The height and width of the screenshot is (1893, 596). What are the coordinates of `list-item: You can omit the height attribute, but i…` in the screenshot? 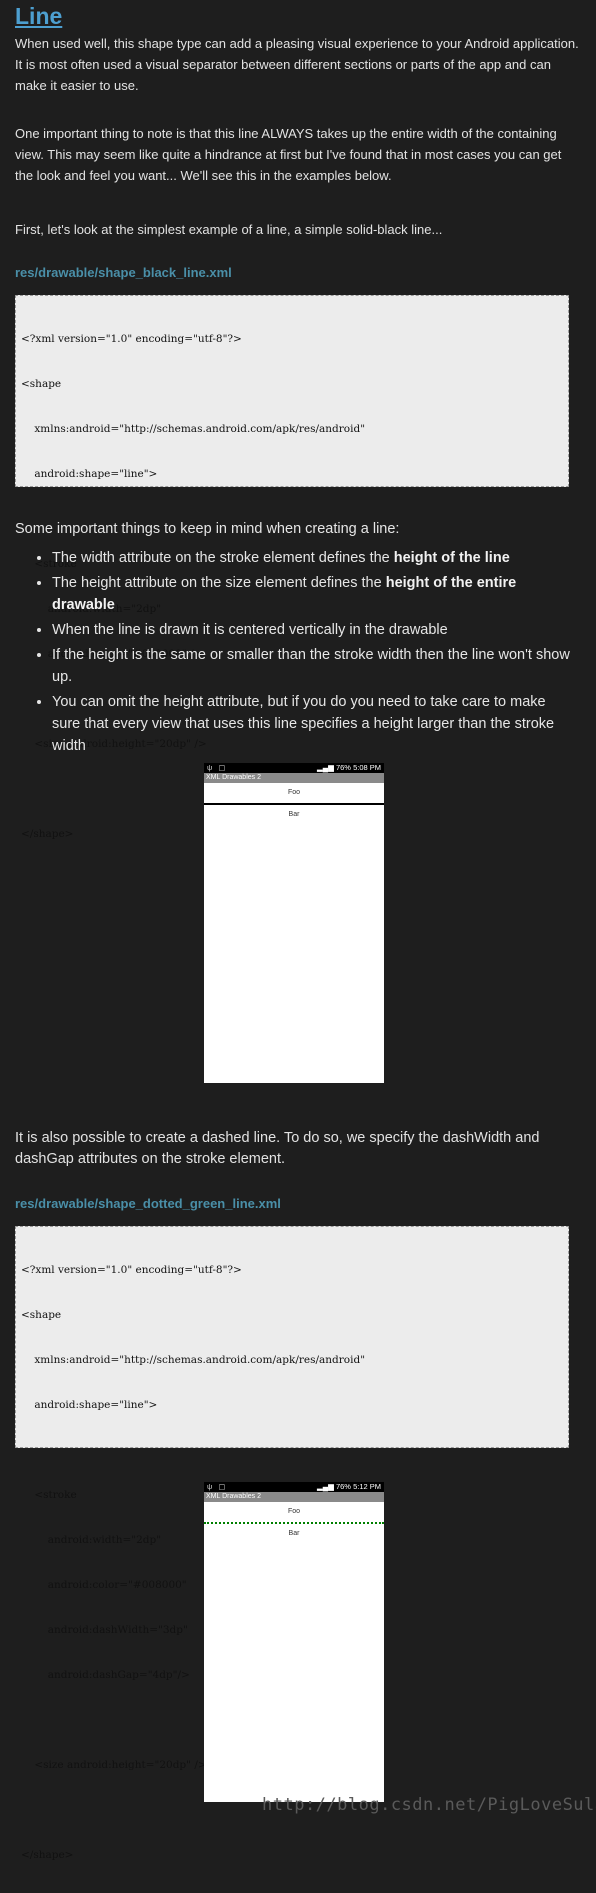 It's located at (312, 724).